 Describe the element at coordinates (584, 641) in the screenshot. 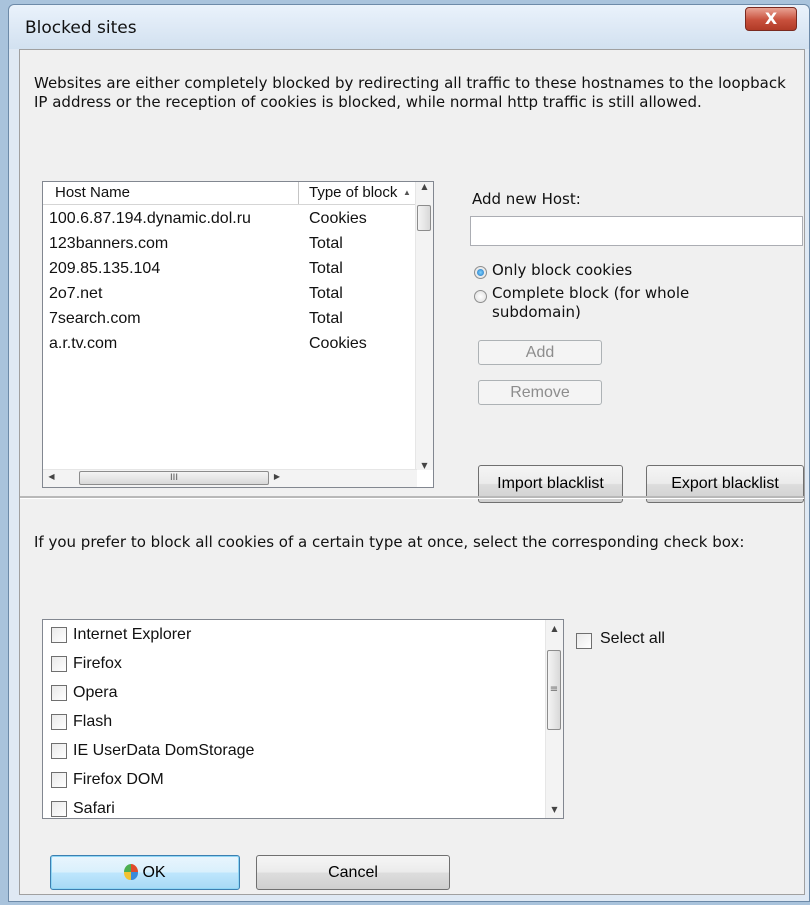

I see `select-all-checkbox` at that location.